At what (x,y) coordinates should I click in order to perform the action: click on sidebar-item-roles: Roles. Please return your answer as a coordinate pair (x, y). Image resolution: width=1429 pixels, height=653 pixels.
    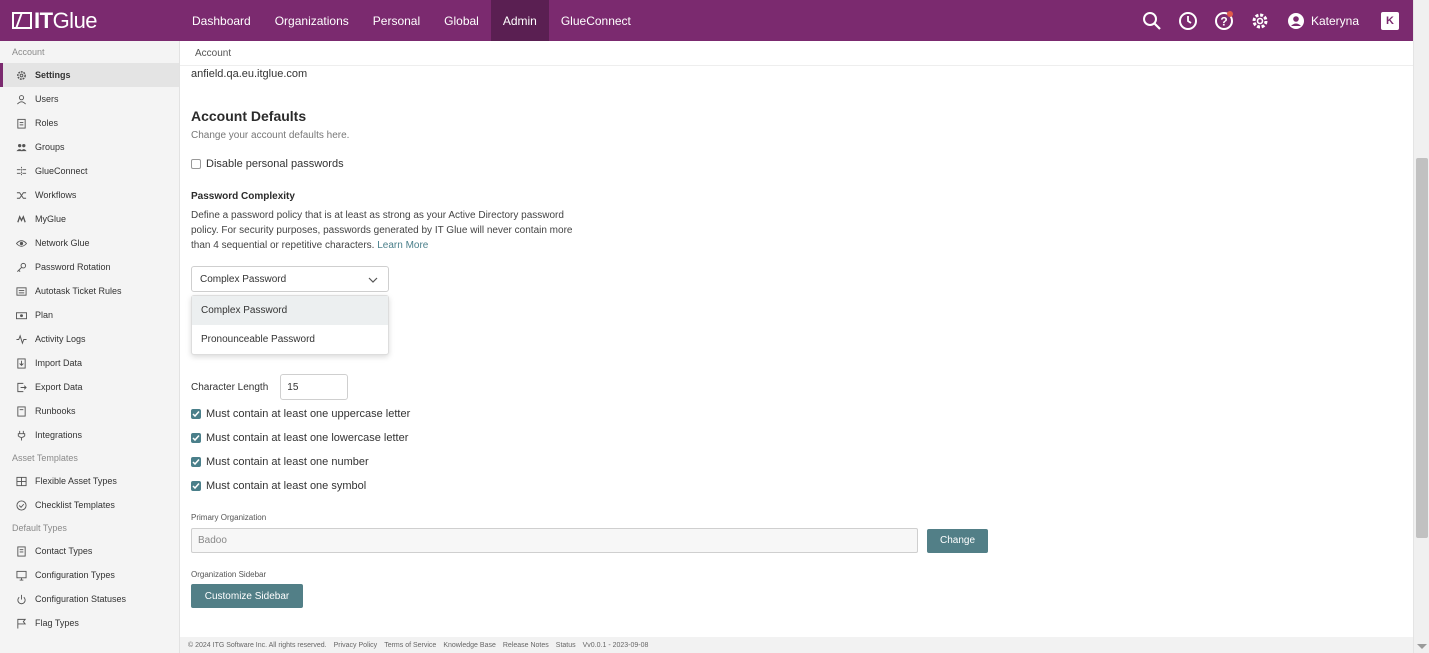
    Looking at the image, I should click on (89, 123).